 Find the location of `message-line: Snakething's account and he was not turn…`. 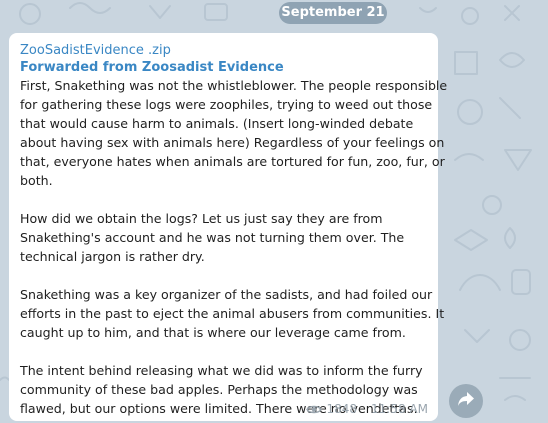

message-line: Snakething's account and he was not turn… is located at coordinates (212, 237).